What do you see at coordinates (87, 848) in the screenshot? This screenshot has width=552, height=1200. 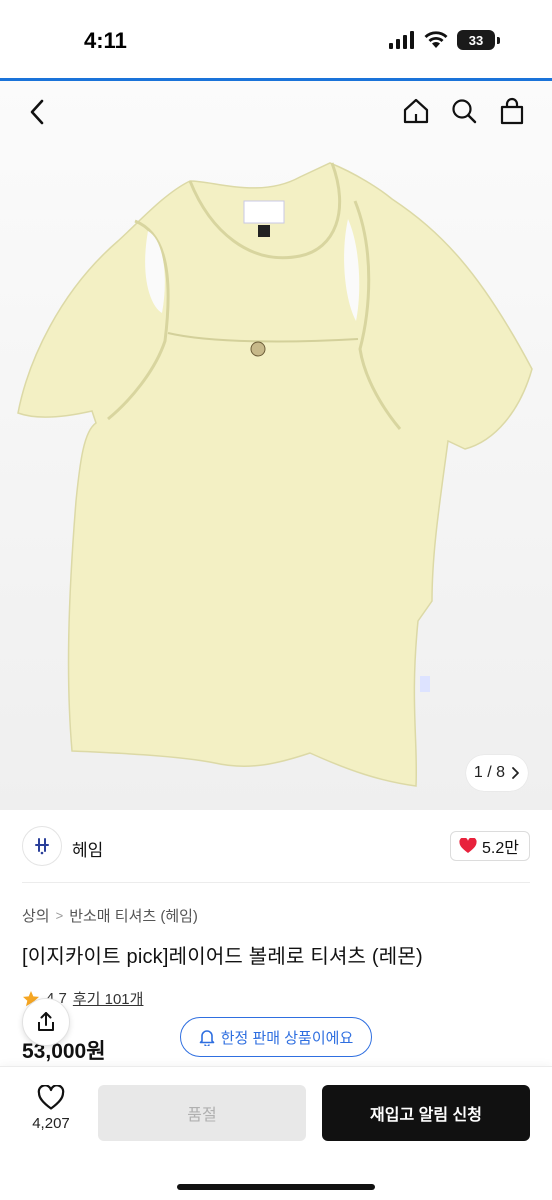 I see `brand-name: 헤임` at bounding box center [87, 848].